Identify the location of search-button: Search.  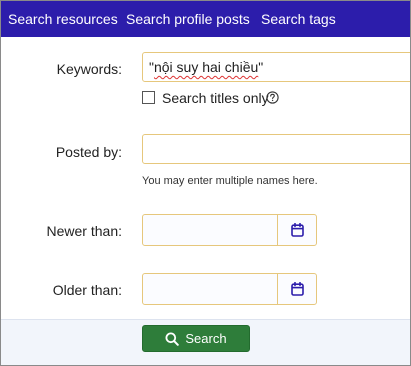
(196, 338).